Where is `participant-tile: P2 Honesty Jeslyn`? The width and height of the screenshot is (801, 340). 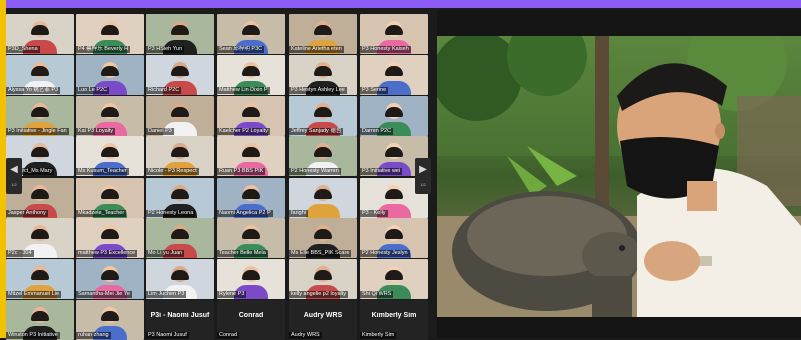
participant-tile: P2 Honesty Jeslyn is located at coordinates (394, 238).